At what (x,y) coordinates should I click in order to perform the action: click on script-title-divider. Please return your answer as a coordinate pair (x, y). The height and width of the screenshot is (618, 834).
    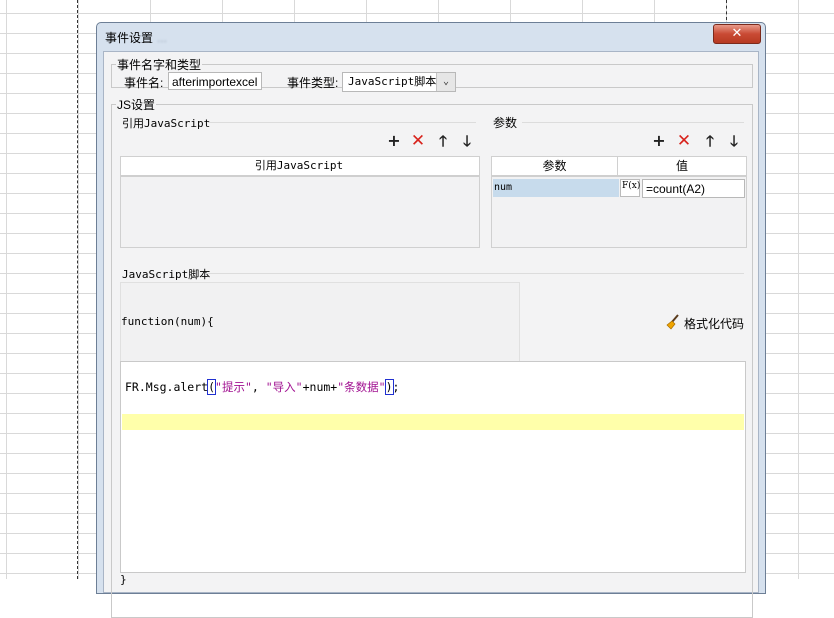
    Looking at the image, I should click on (475, 273).